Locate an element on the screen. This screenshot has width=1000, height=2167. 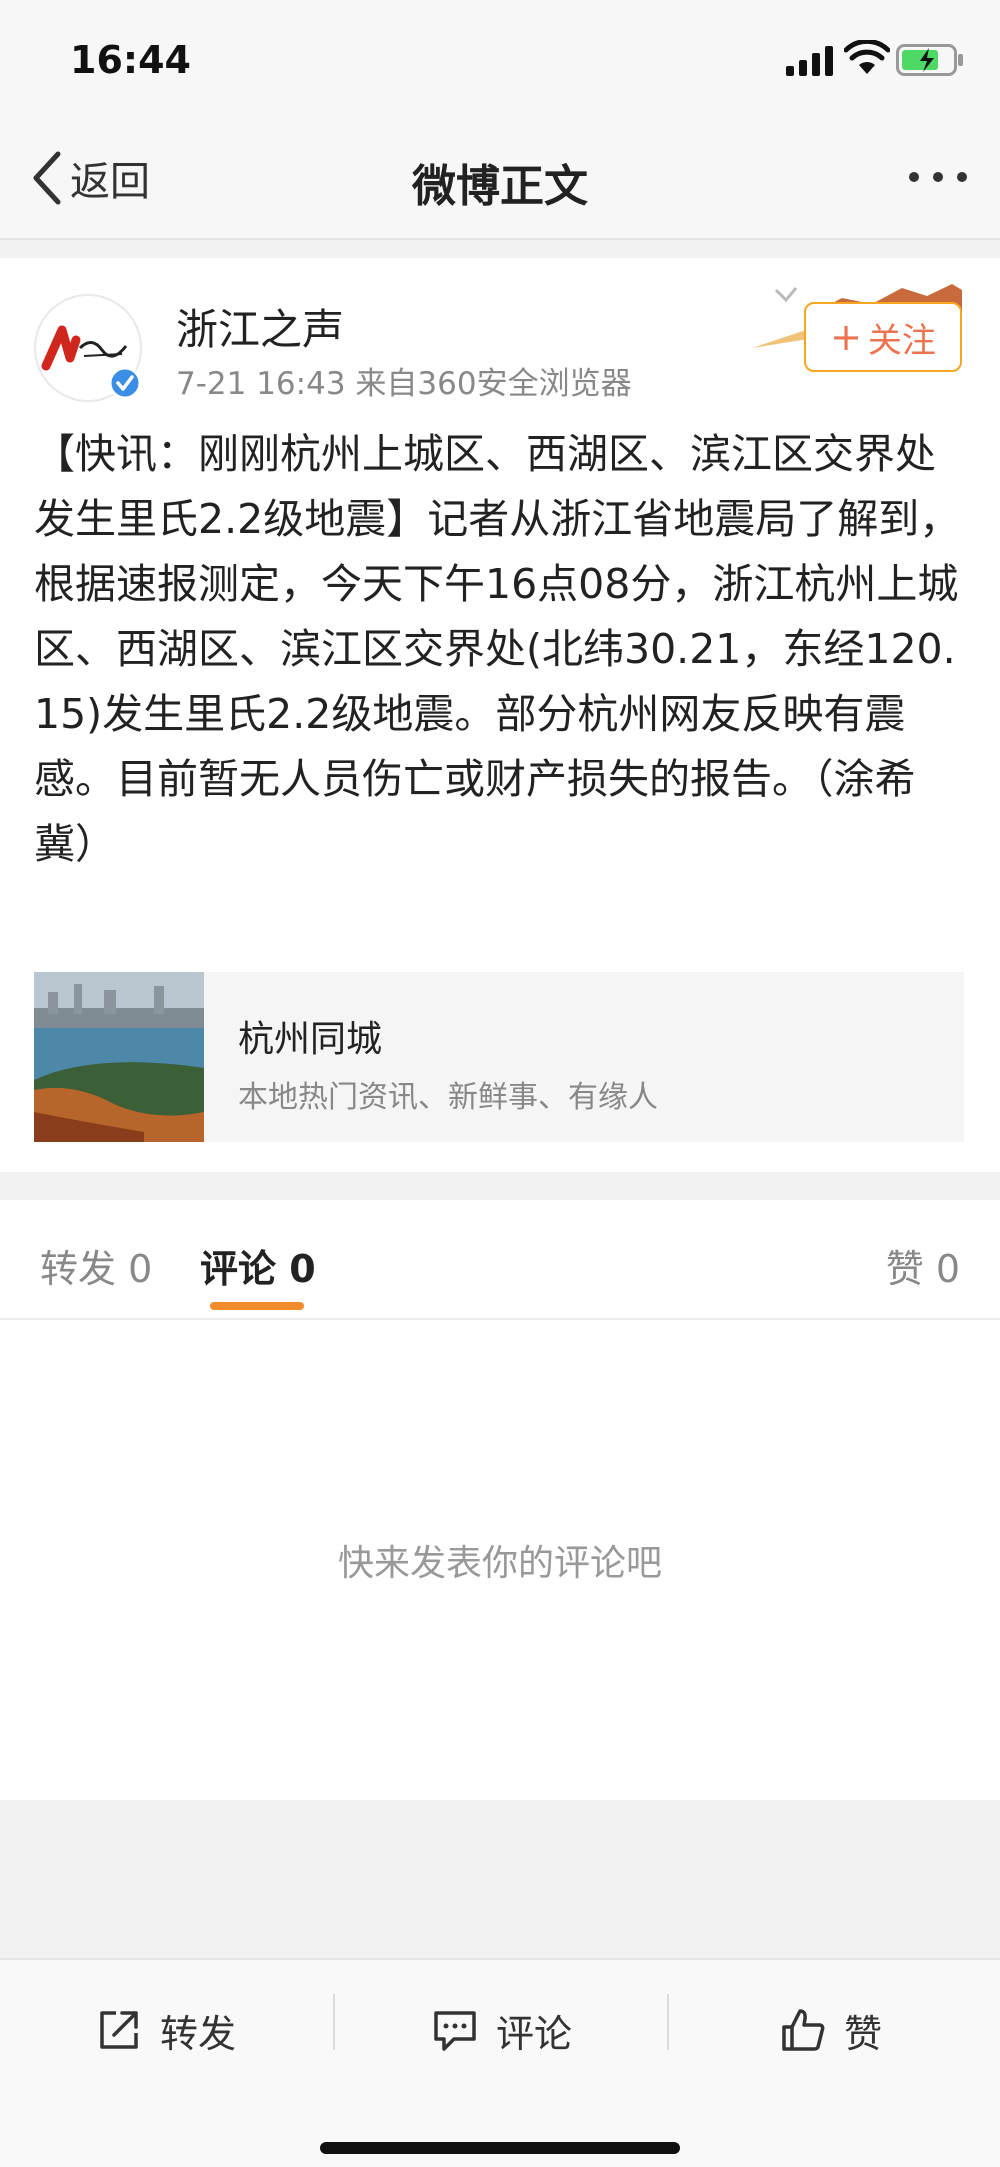
like-button: 赞 is located at coordinates (831, 2030).